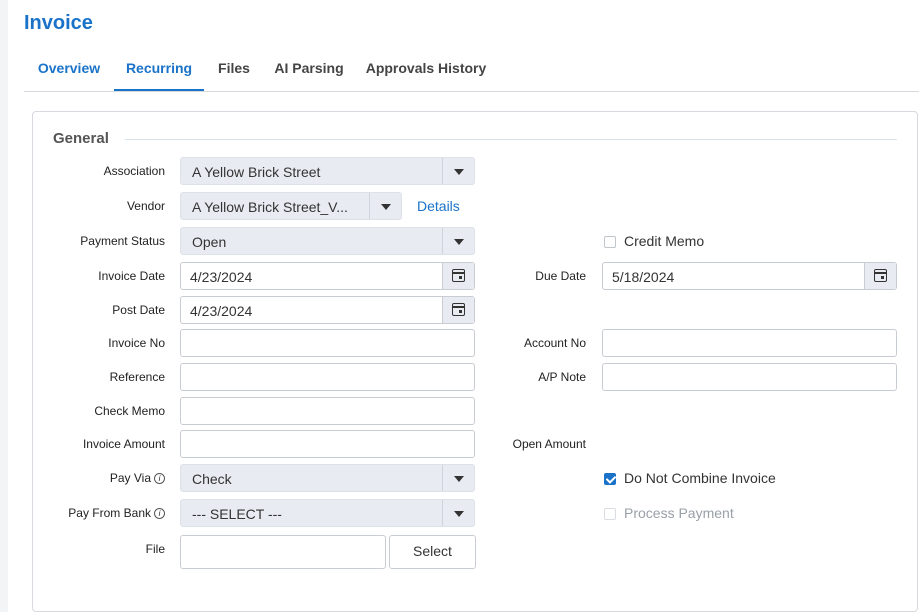 This screenshot has width=919, height=612. I want to click on pay-from-bank-dropdown-toggle, so click(458, 513).